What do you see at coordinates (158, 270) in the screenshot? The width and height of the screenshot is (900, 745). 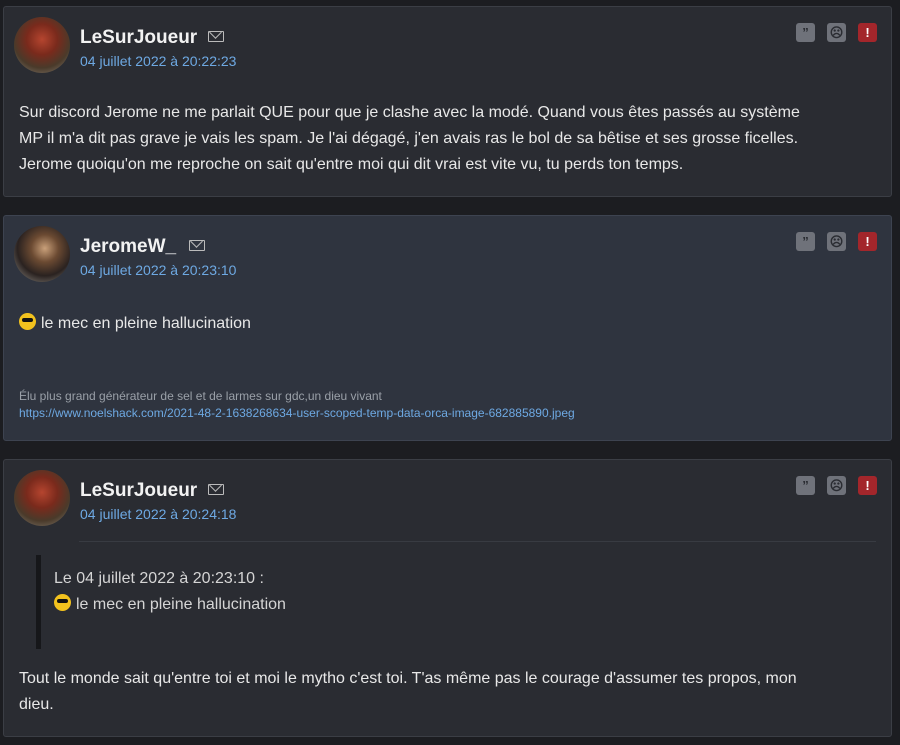 I see `post-date: 04 juillet 2022 à 20:23:10` at bounding box center [158, 270].